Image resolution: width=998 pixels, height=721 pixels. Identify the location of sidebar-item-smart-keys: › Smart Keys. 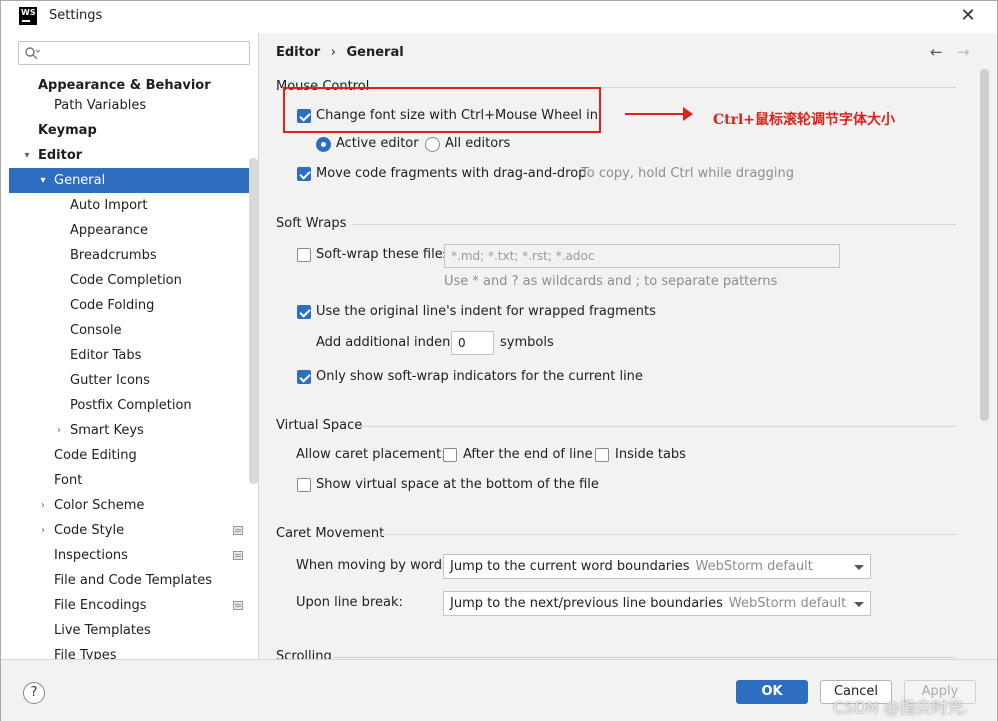
(129, 430).